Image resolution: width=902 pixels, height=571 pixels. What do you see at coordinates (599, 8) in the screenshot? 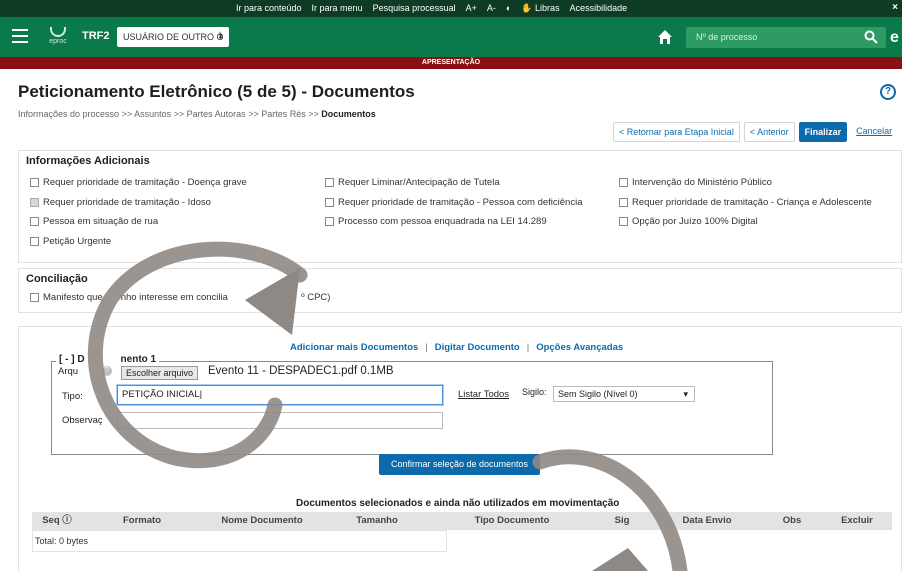
I see `accessibility-link: Acessibilidade` at bounding box center [599, 8].